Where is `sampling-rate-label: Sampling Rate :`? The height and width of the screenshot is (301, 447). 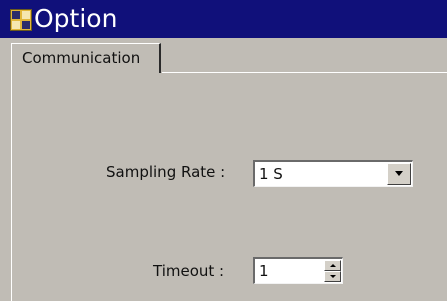
sampling-rate-label: Sampling Rate : is located at coordinates (166, 172).